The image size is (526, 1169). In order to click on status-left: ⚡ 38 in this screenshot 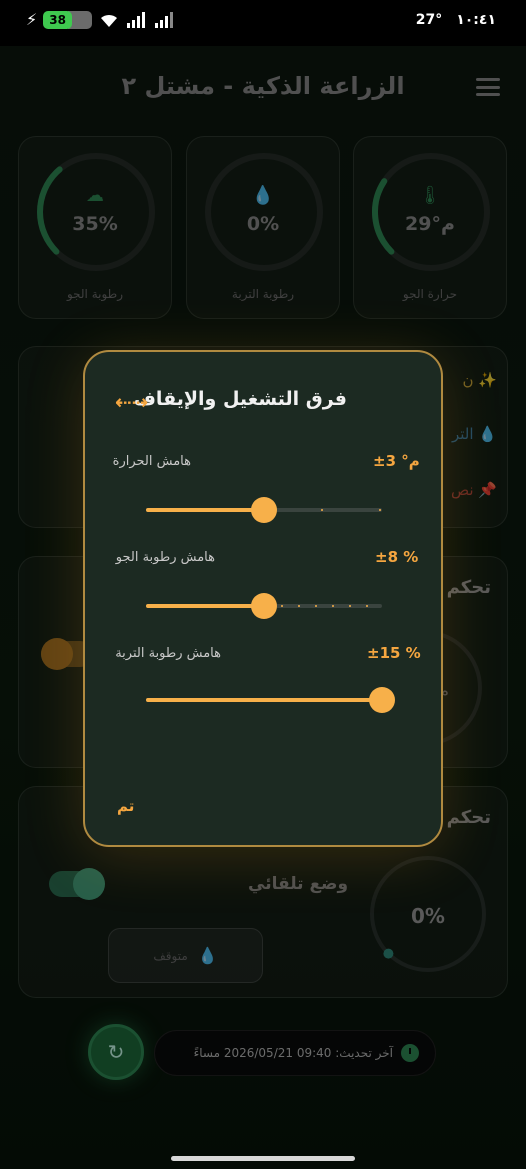, I will do `click(101, 19)`.